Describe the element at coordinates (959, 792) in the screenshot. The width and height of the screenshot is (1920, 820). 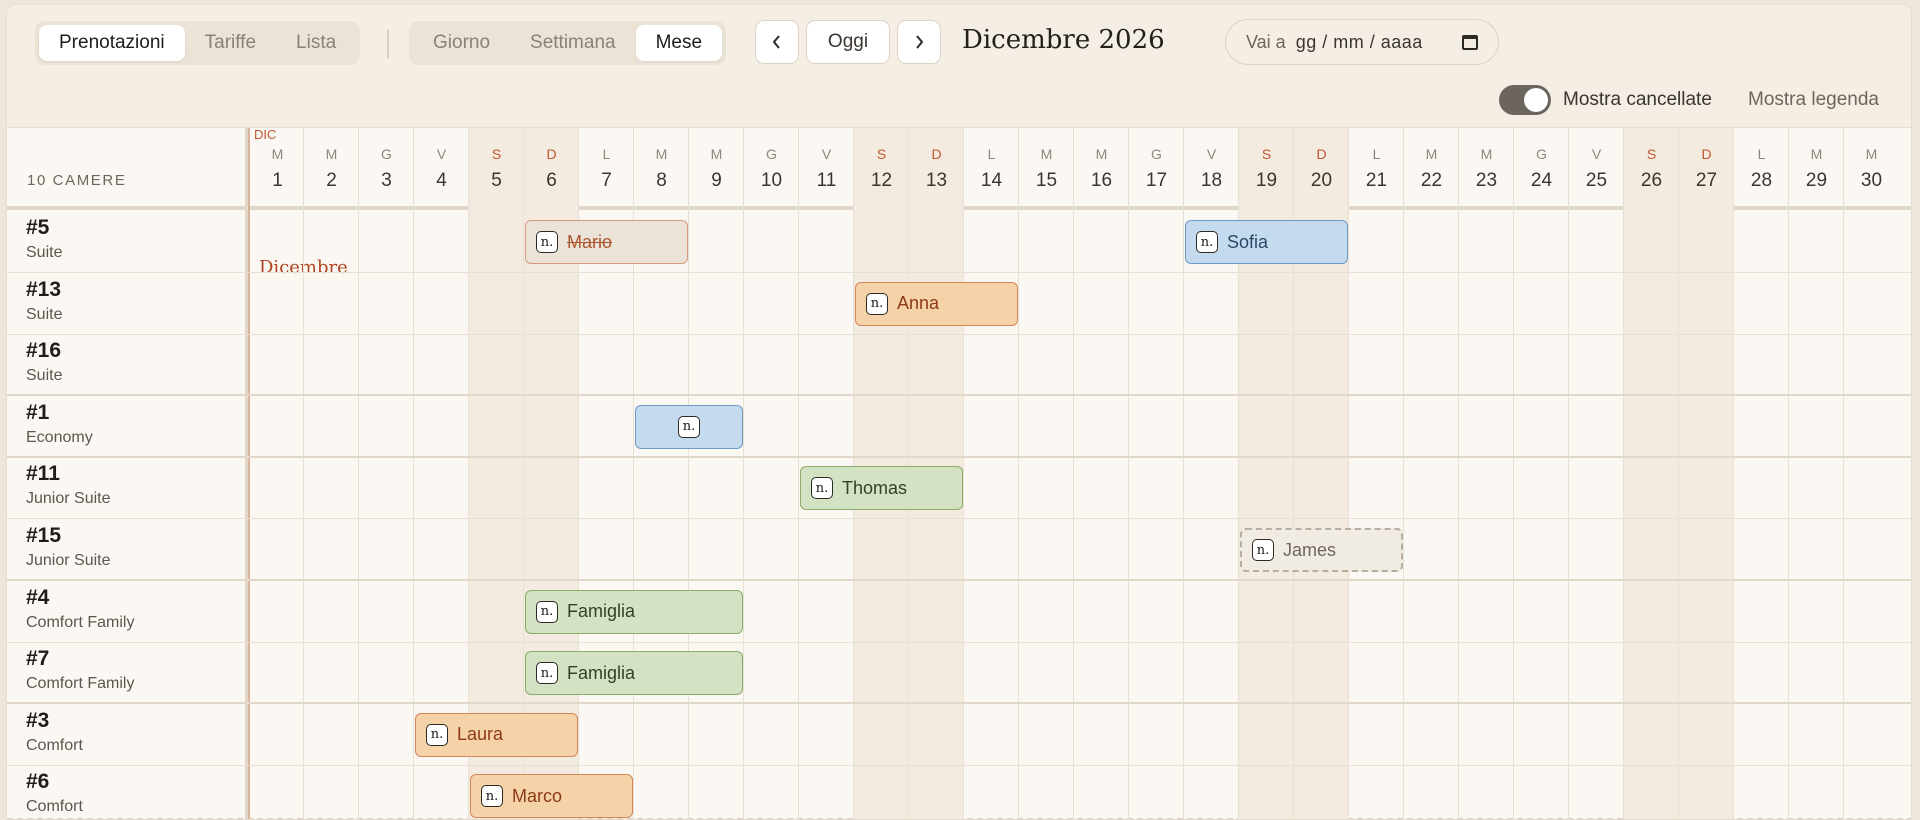
I see `room-row: #6 Comfort` at that location.